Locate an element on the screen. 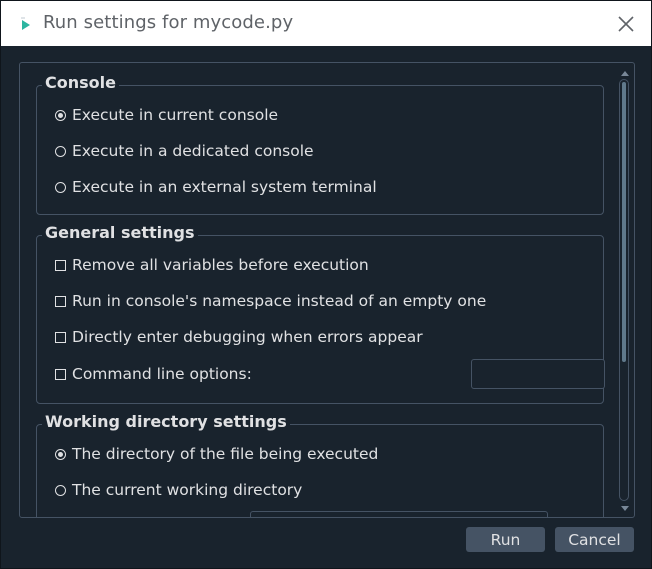 The width and height of the screenshot is (652, 569). current-working-directory-option: The current working directory is located at coordinates (178, 490).